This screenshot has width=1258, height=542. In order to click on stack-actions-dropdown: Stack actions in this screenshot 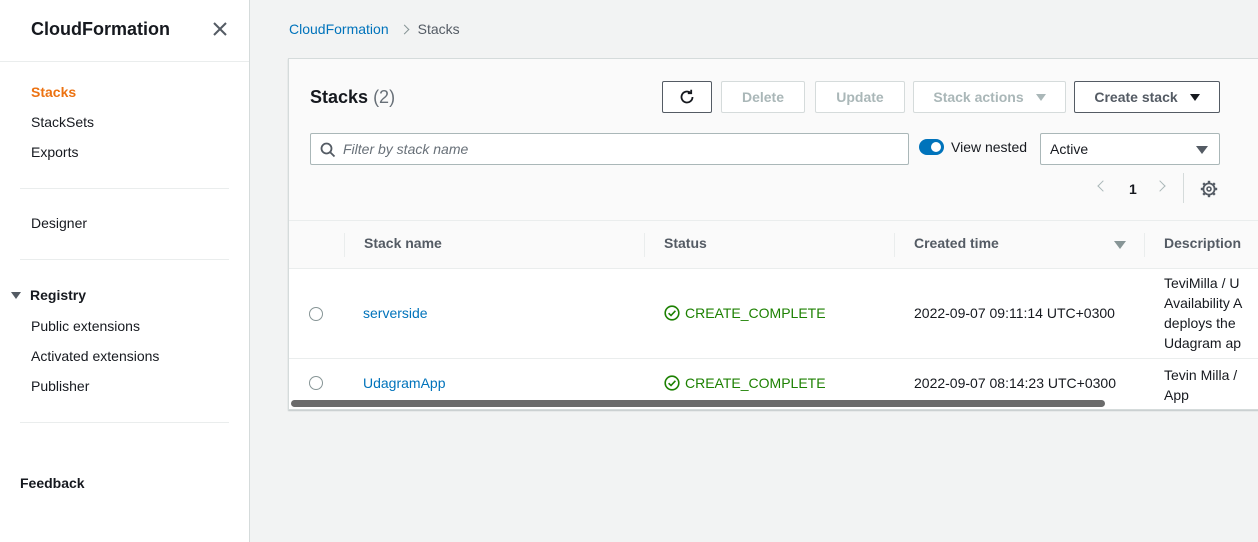, I will do `click(989, 97)`.